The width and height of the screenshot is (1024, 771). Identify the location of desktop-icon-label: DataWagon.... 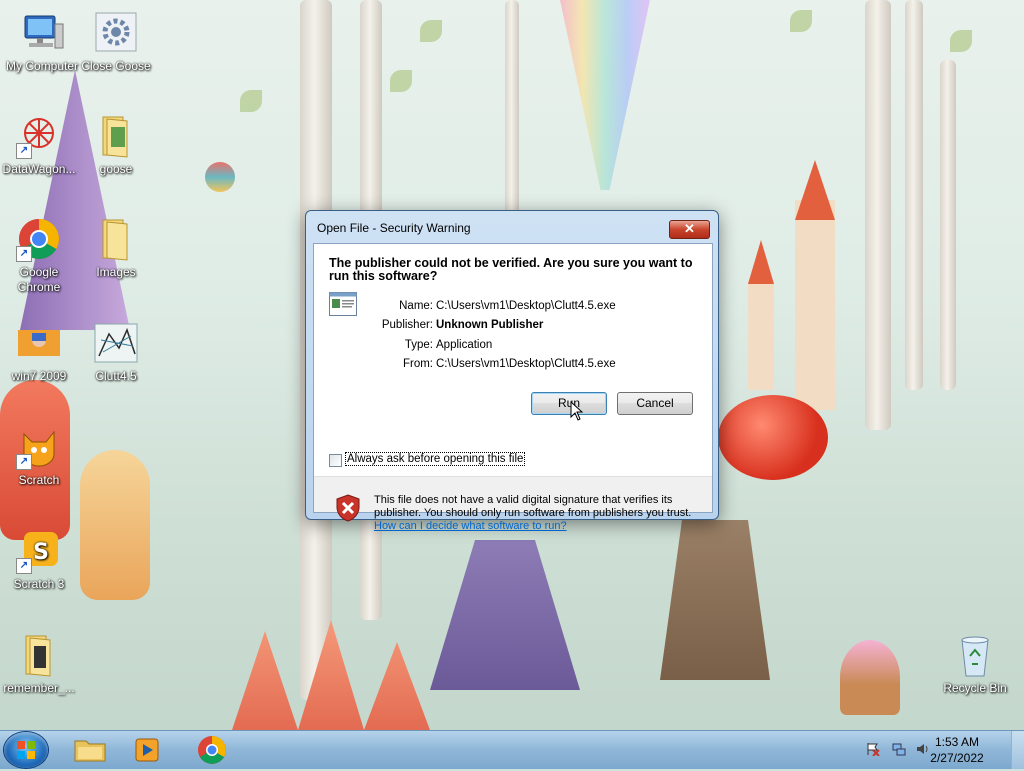
(39, 169).